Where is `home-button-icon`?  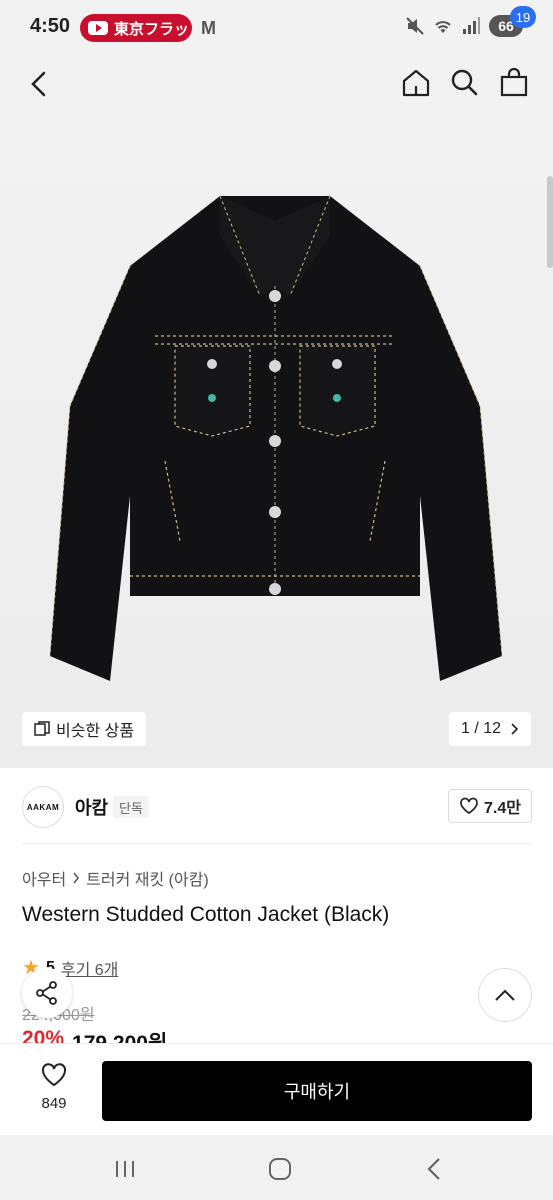 home-button-icon is located at coordinates (280, 1169).